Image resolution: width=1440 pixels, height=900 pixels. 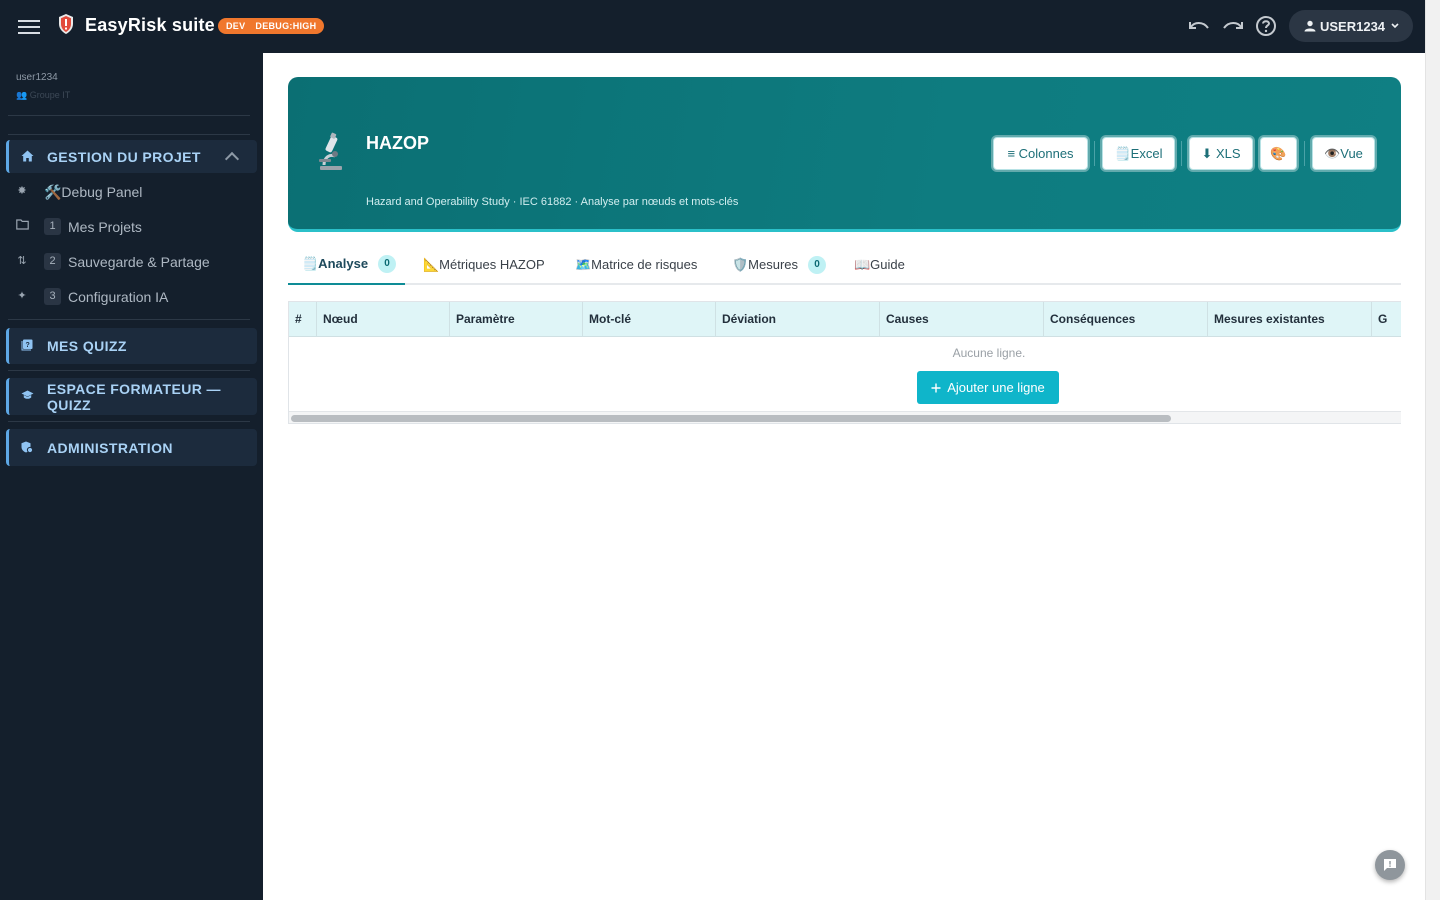 I want to click on tab-analyse: 🗒️Analyse 0, so click(x=346, y=265).